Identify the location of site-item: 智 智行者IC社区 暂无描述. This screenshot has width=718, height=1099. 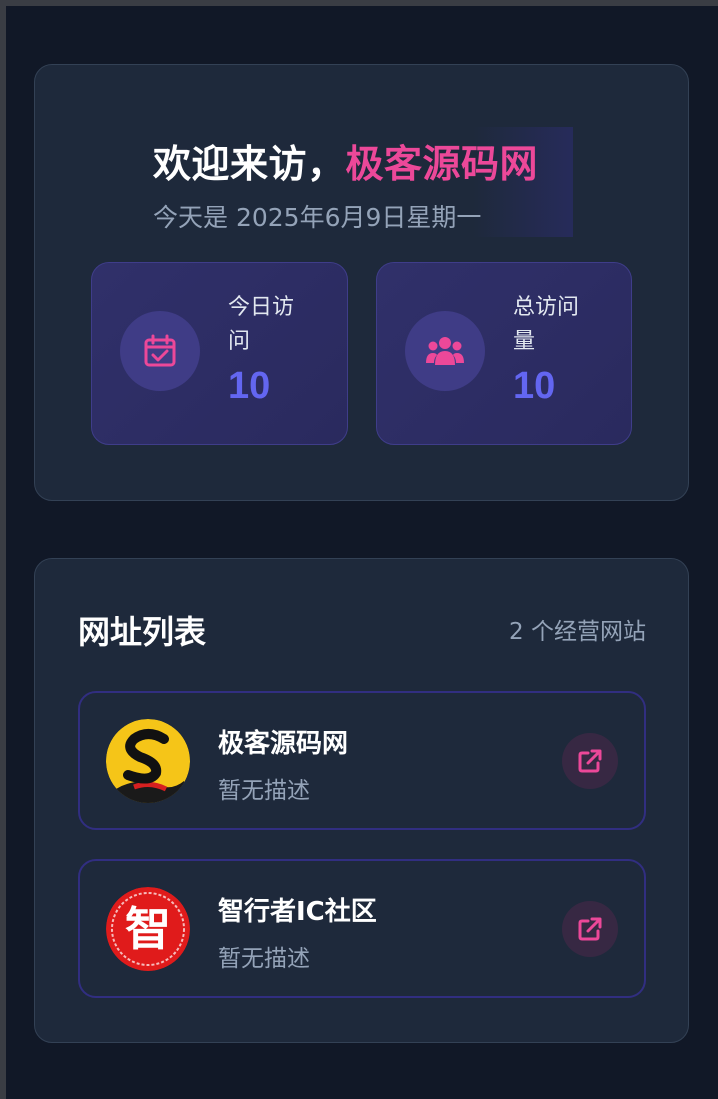
(362, 928).